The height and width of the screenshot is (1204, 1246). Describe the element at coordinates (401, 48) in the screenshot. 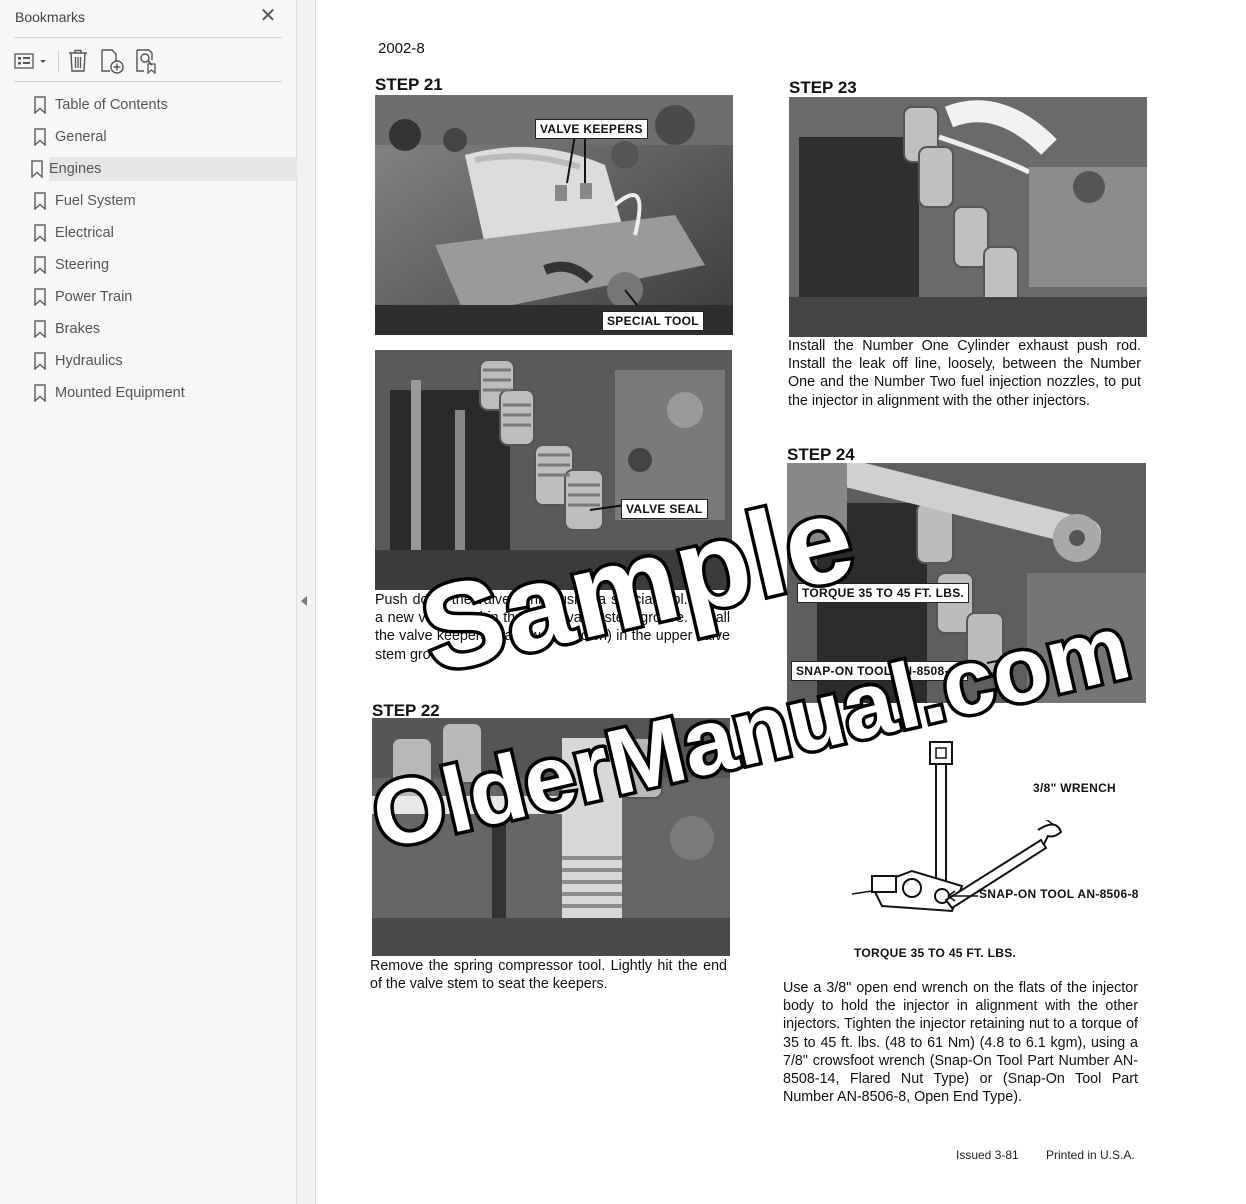

I see `page-number: 2002-8` at that location.